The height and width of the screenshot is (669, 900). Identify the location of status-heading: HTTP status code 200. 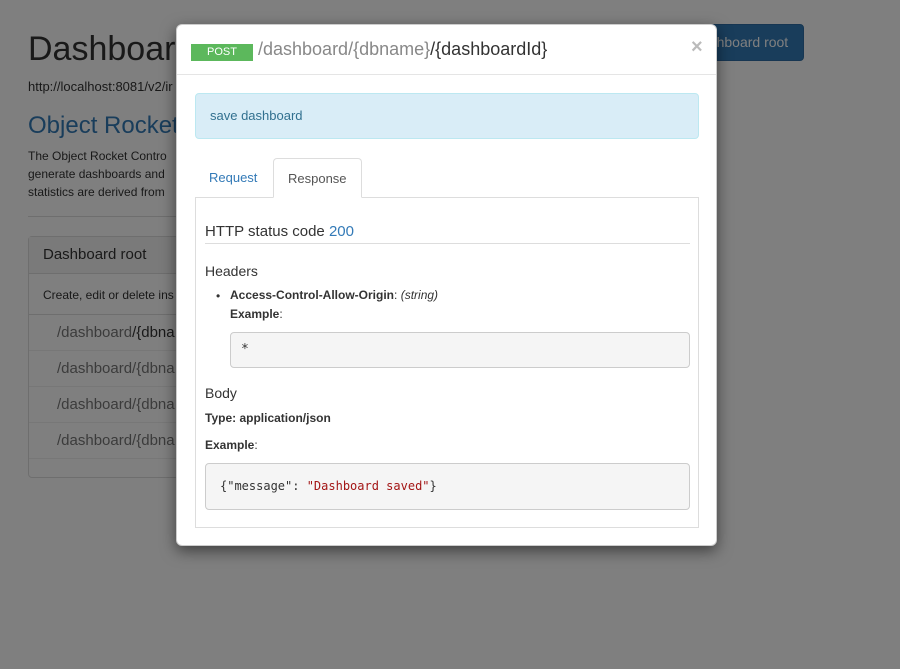
(279, 231).